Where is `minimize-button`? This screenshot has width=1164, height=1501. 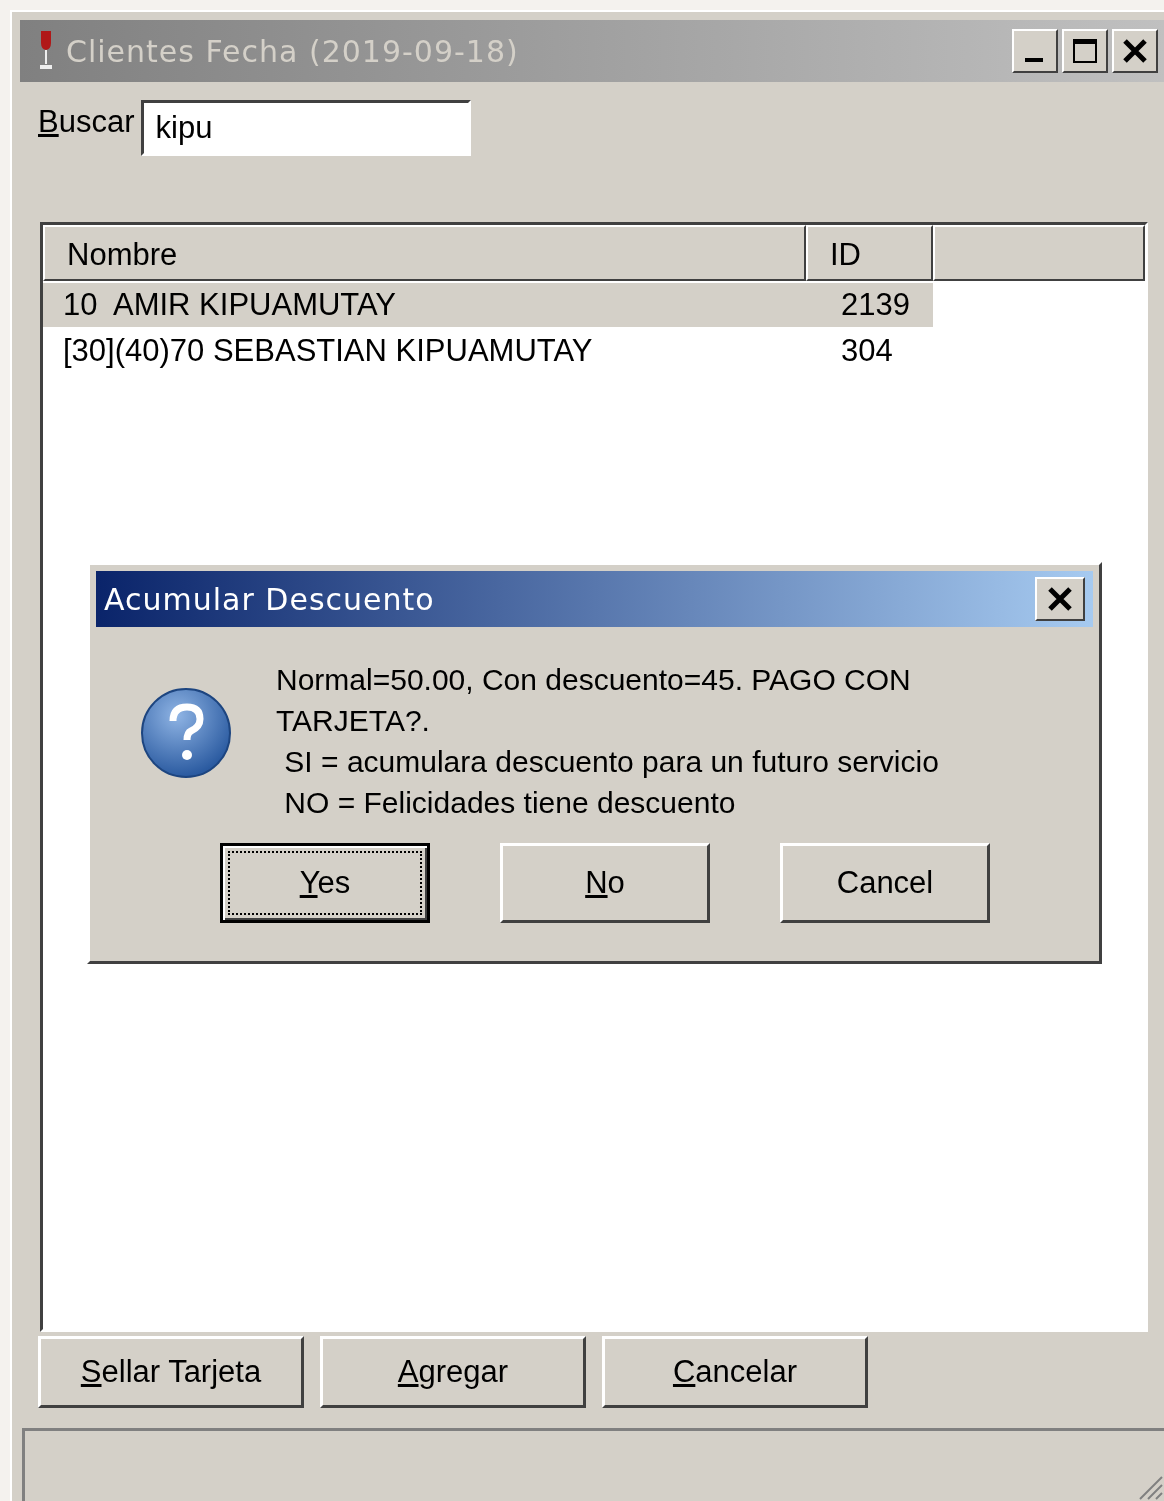 minimize-button is located at coordinates (1035, 51).